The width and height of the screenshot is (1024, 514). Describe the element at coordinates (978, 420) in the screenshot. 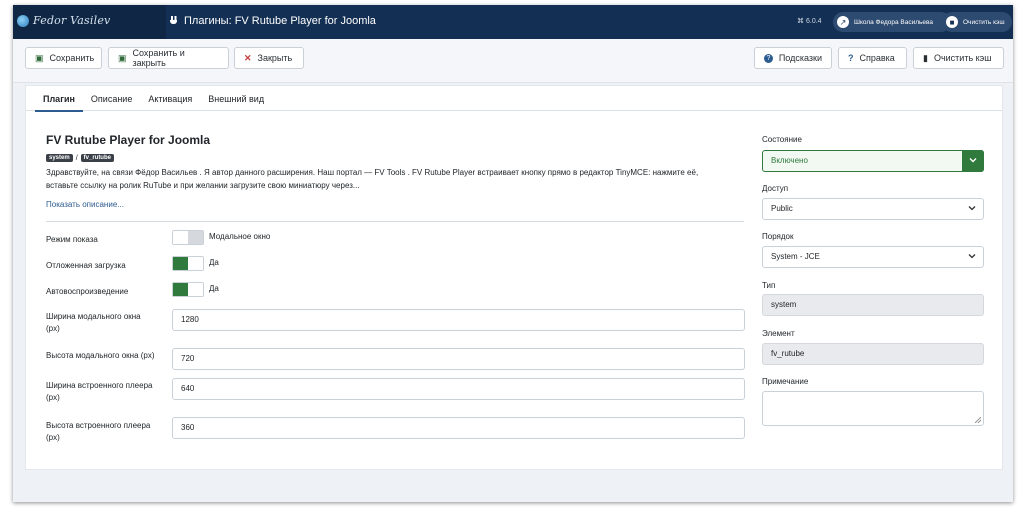

I see `resize-grip-icon` at that location.